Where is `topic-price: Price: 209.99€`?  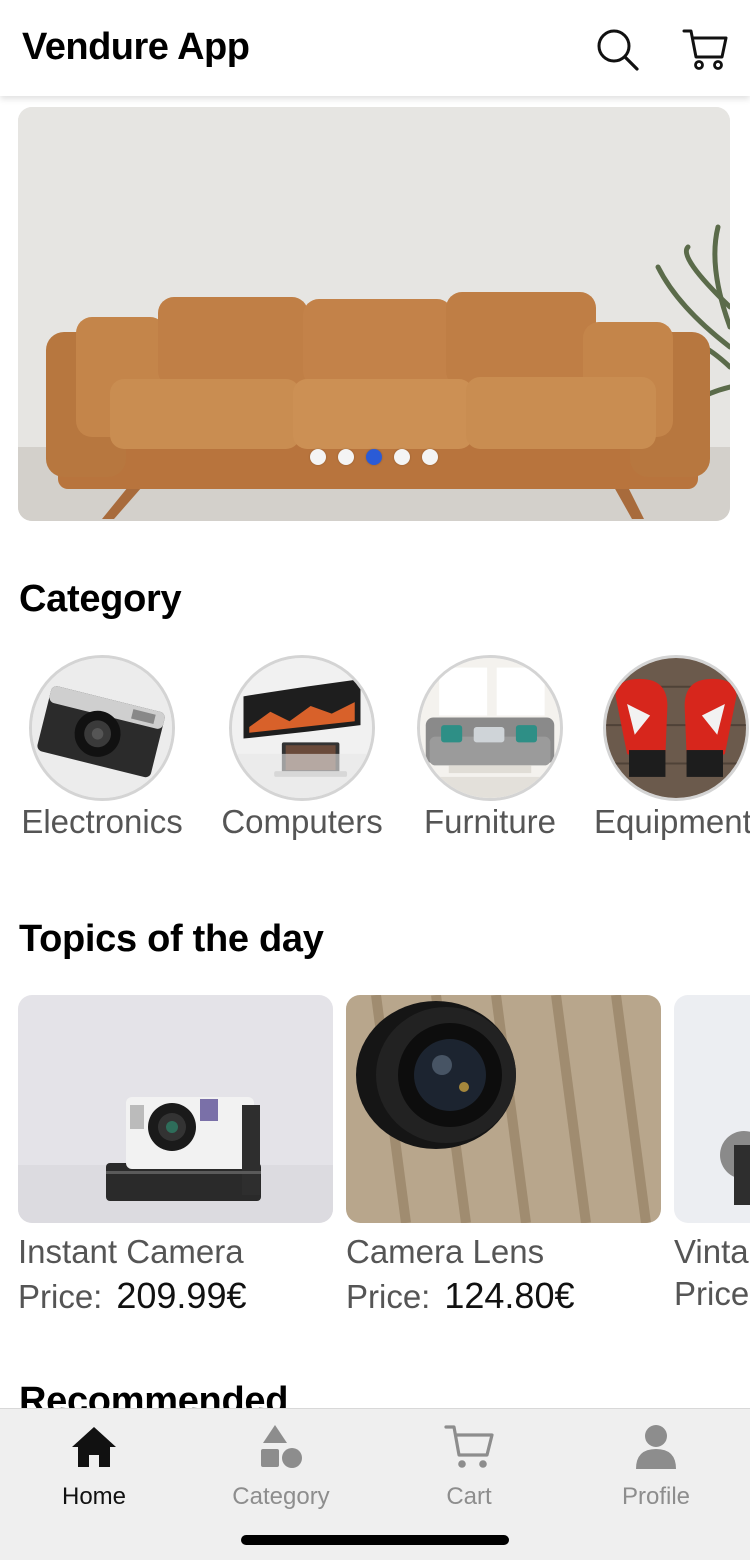
topic-price: Price: 209.99€ is located at coordinates (175, 1296).